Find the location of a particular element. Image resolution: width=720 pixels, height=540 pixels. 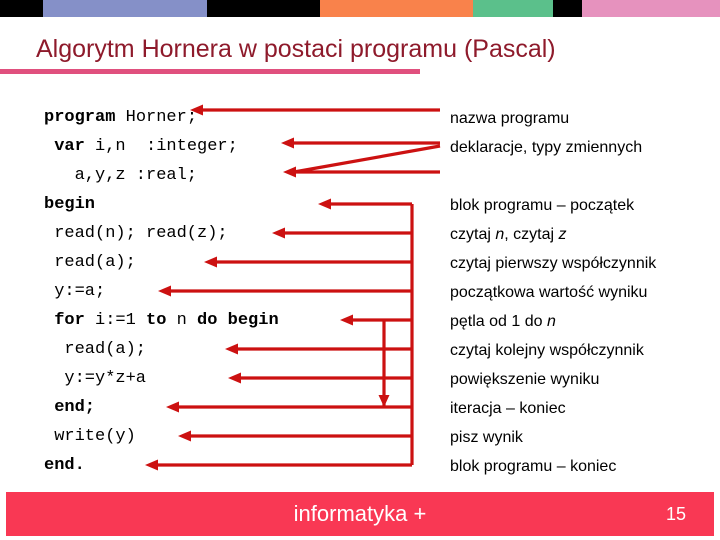

annotation-item: blok programu – koniec is located at coordinates (553, 466).